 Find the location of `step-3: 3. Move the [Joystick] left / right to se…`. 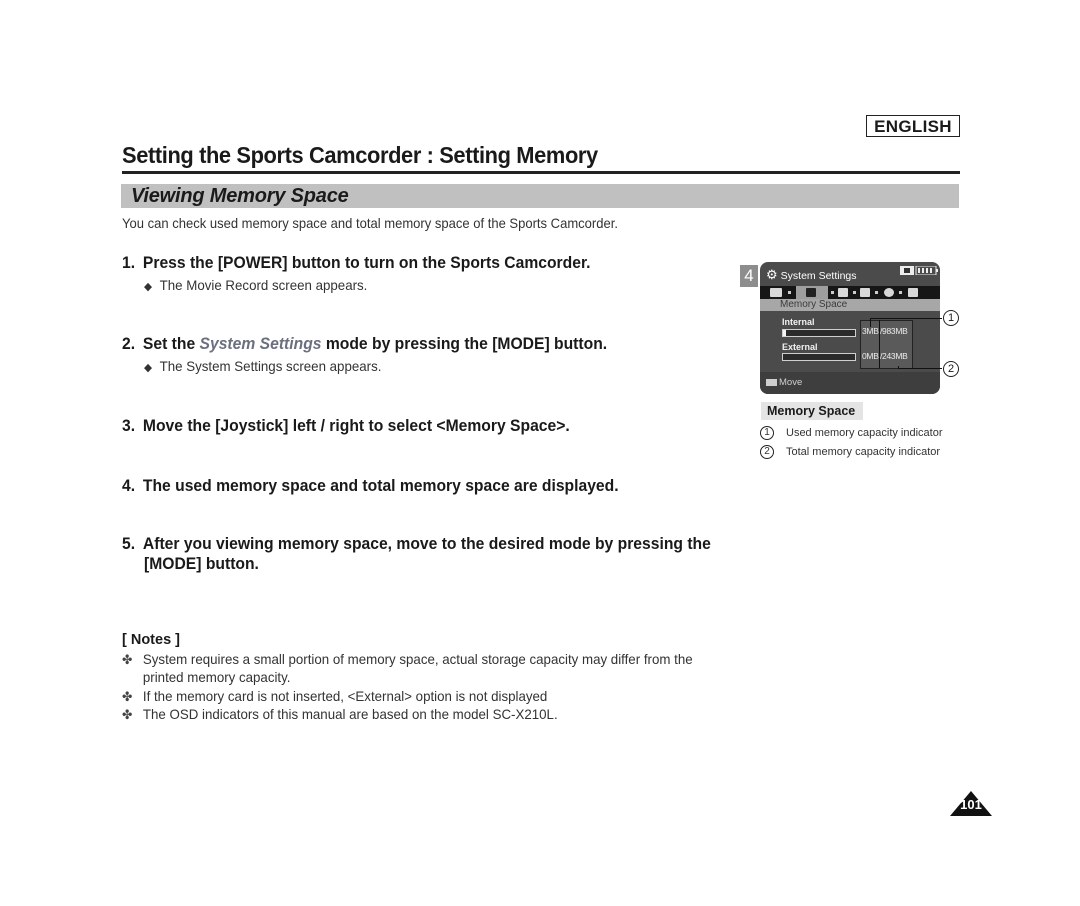

step-3: 3. Move the [Joystick] left / right to se… is located at coordinates (346, 426).